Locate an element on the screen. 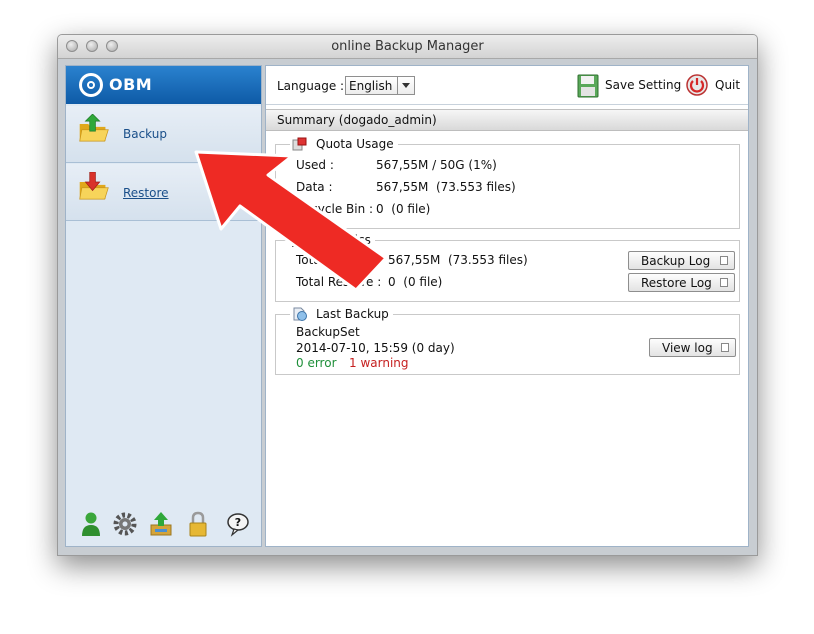 The width and height of the screenshot is (814, 634). sidebar-item-label: Restore is located at coordinates (146, 193).